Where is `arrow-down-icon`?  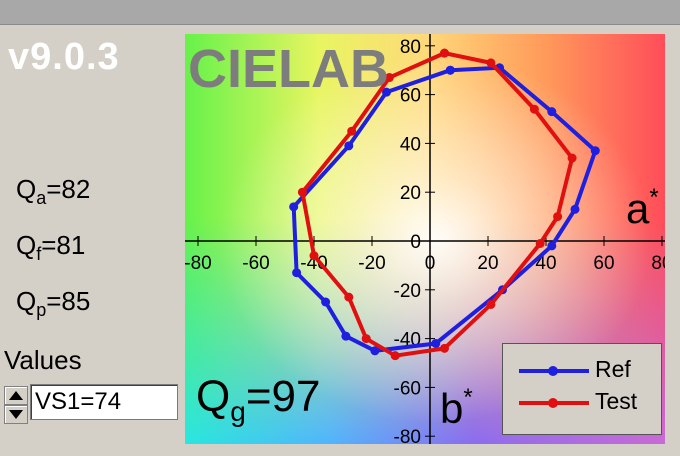
arrow-down-icon is located at coordinates (16, 414).